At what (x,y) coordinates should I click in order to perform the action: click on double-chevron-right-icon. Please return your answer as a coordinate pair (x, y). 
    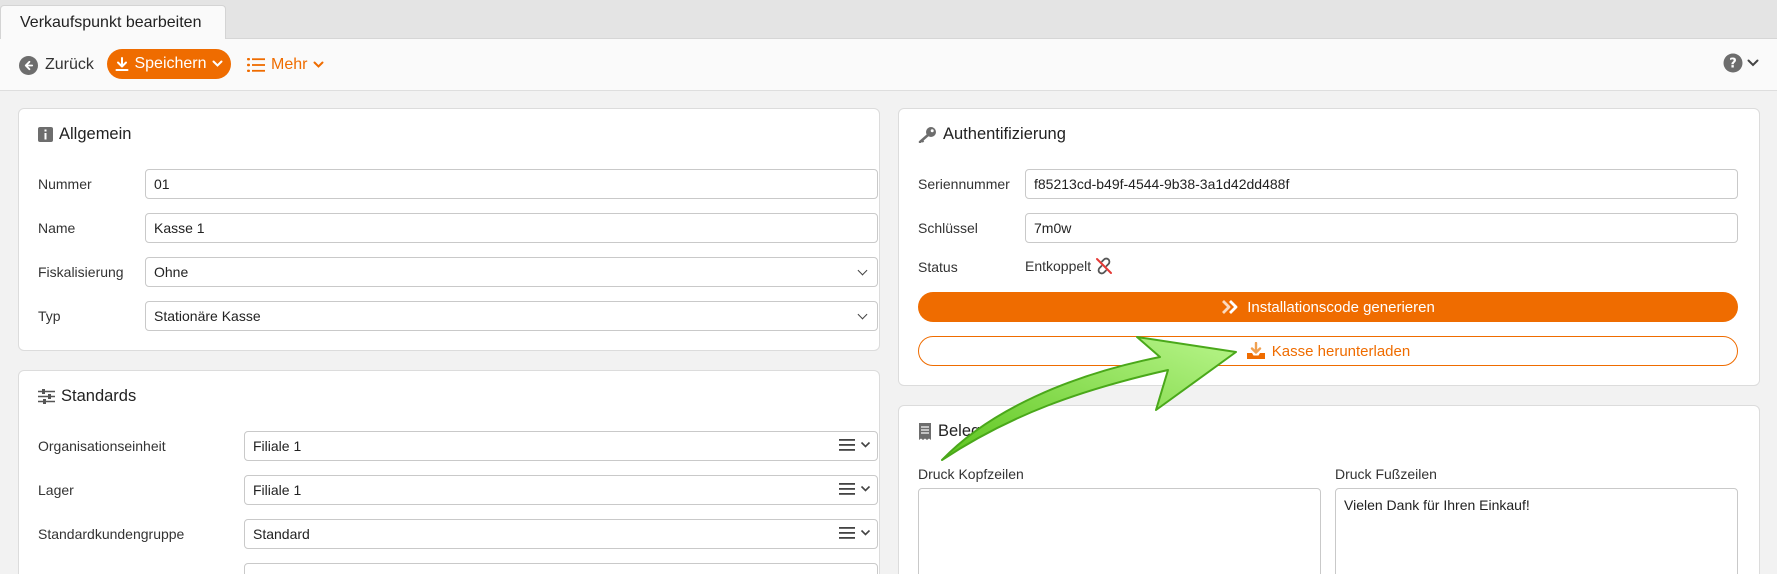
    Looking at the image, I should click on (1230, 307).